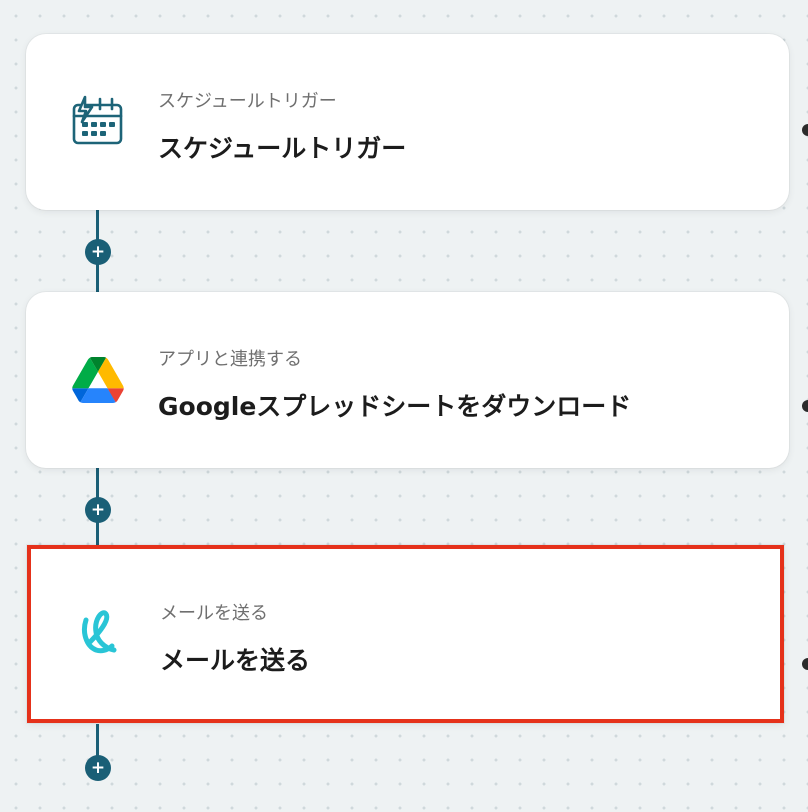 The width and height of the screenshot is (808, 812). Describe the element at coordinates (214, 613) in the screenshot. I see `step-subtitle: メールを送る` at that location.